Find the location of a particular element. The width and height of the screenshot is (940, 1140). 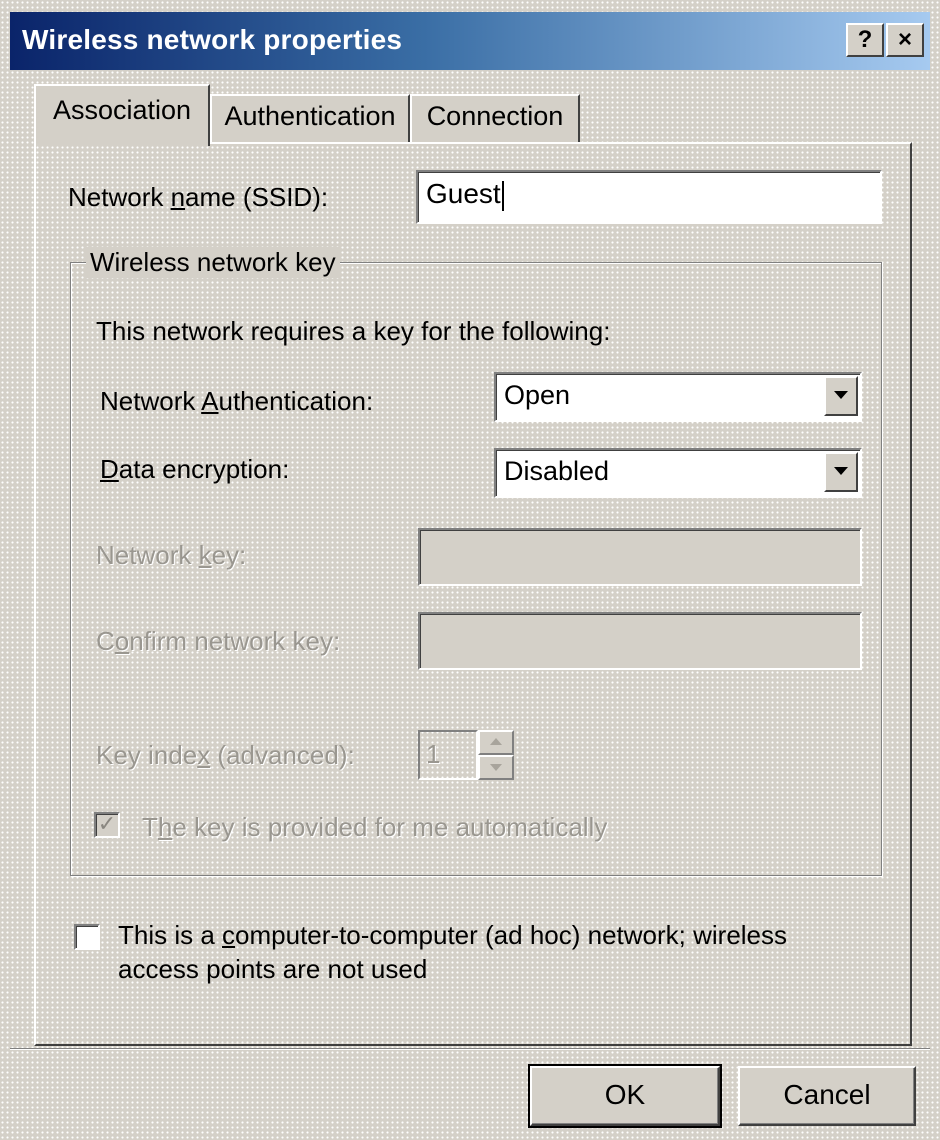

ssid-label-accel: n is located at coordinates (178, 197).